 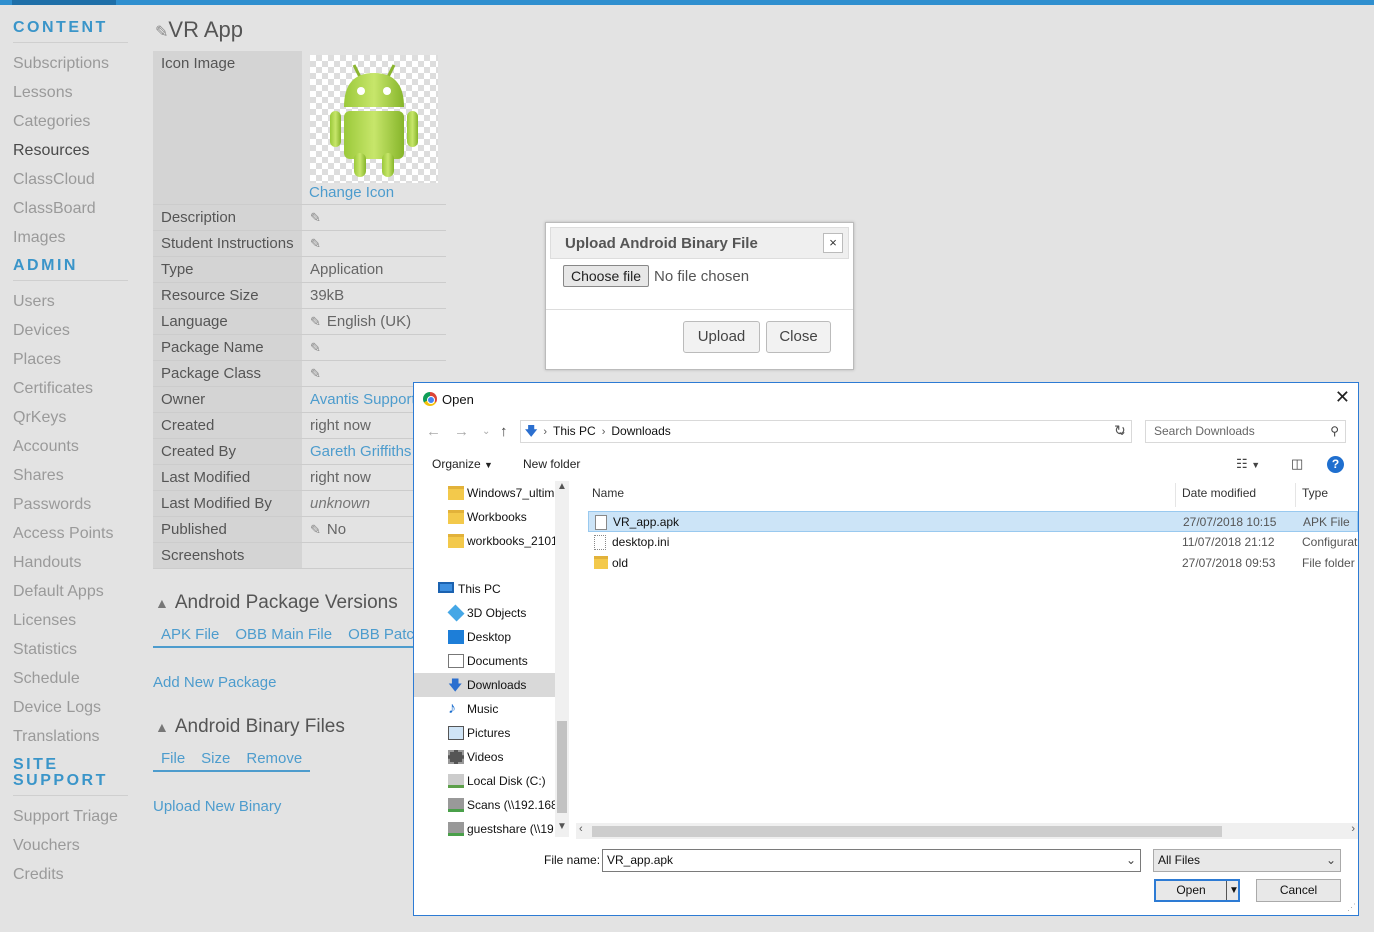 I want to click on sidebar-item-resources: Resources, so click(x=70, y=150).